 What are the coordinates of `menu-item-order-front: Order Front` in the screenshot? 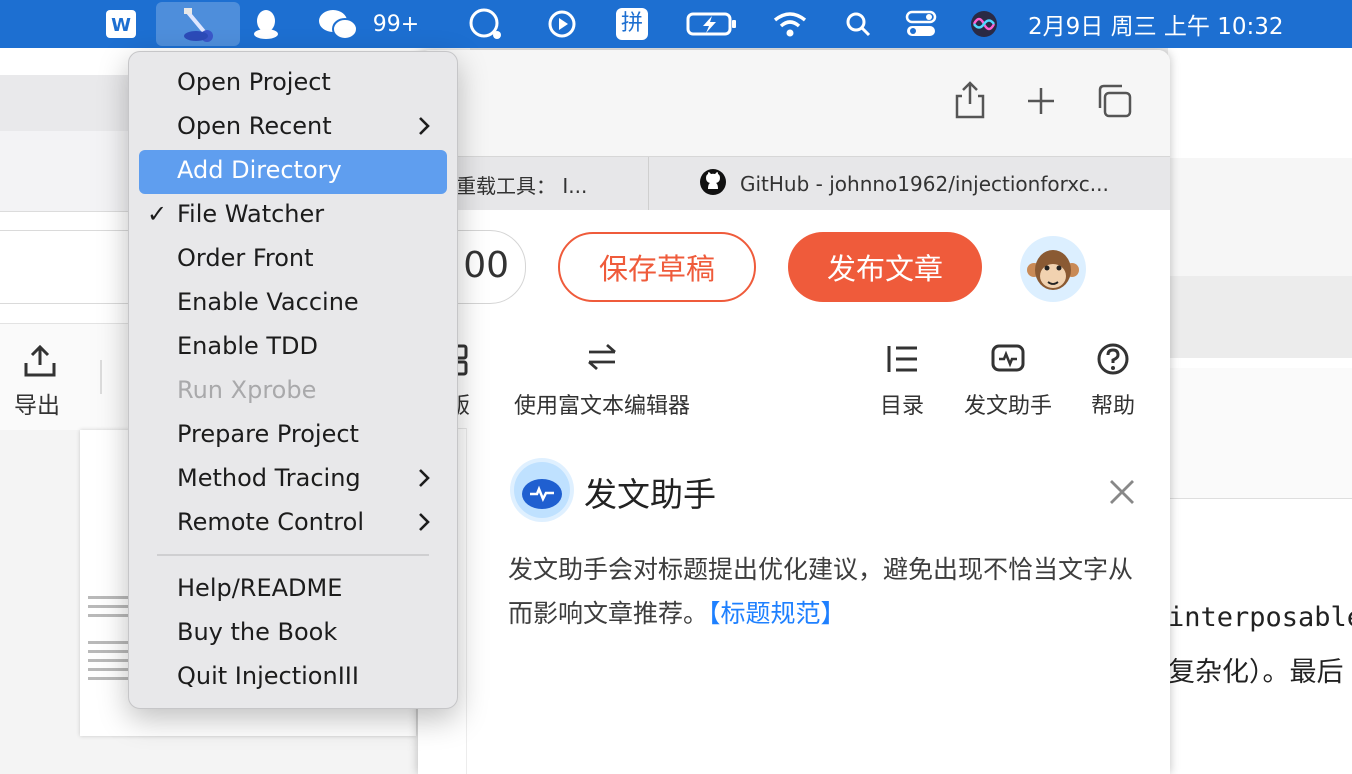 It's located at (293, 260).